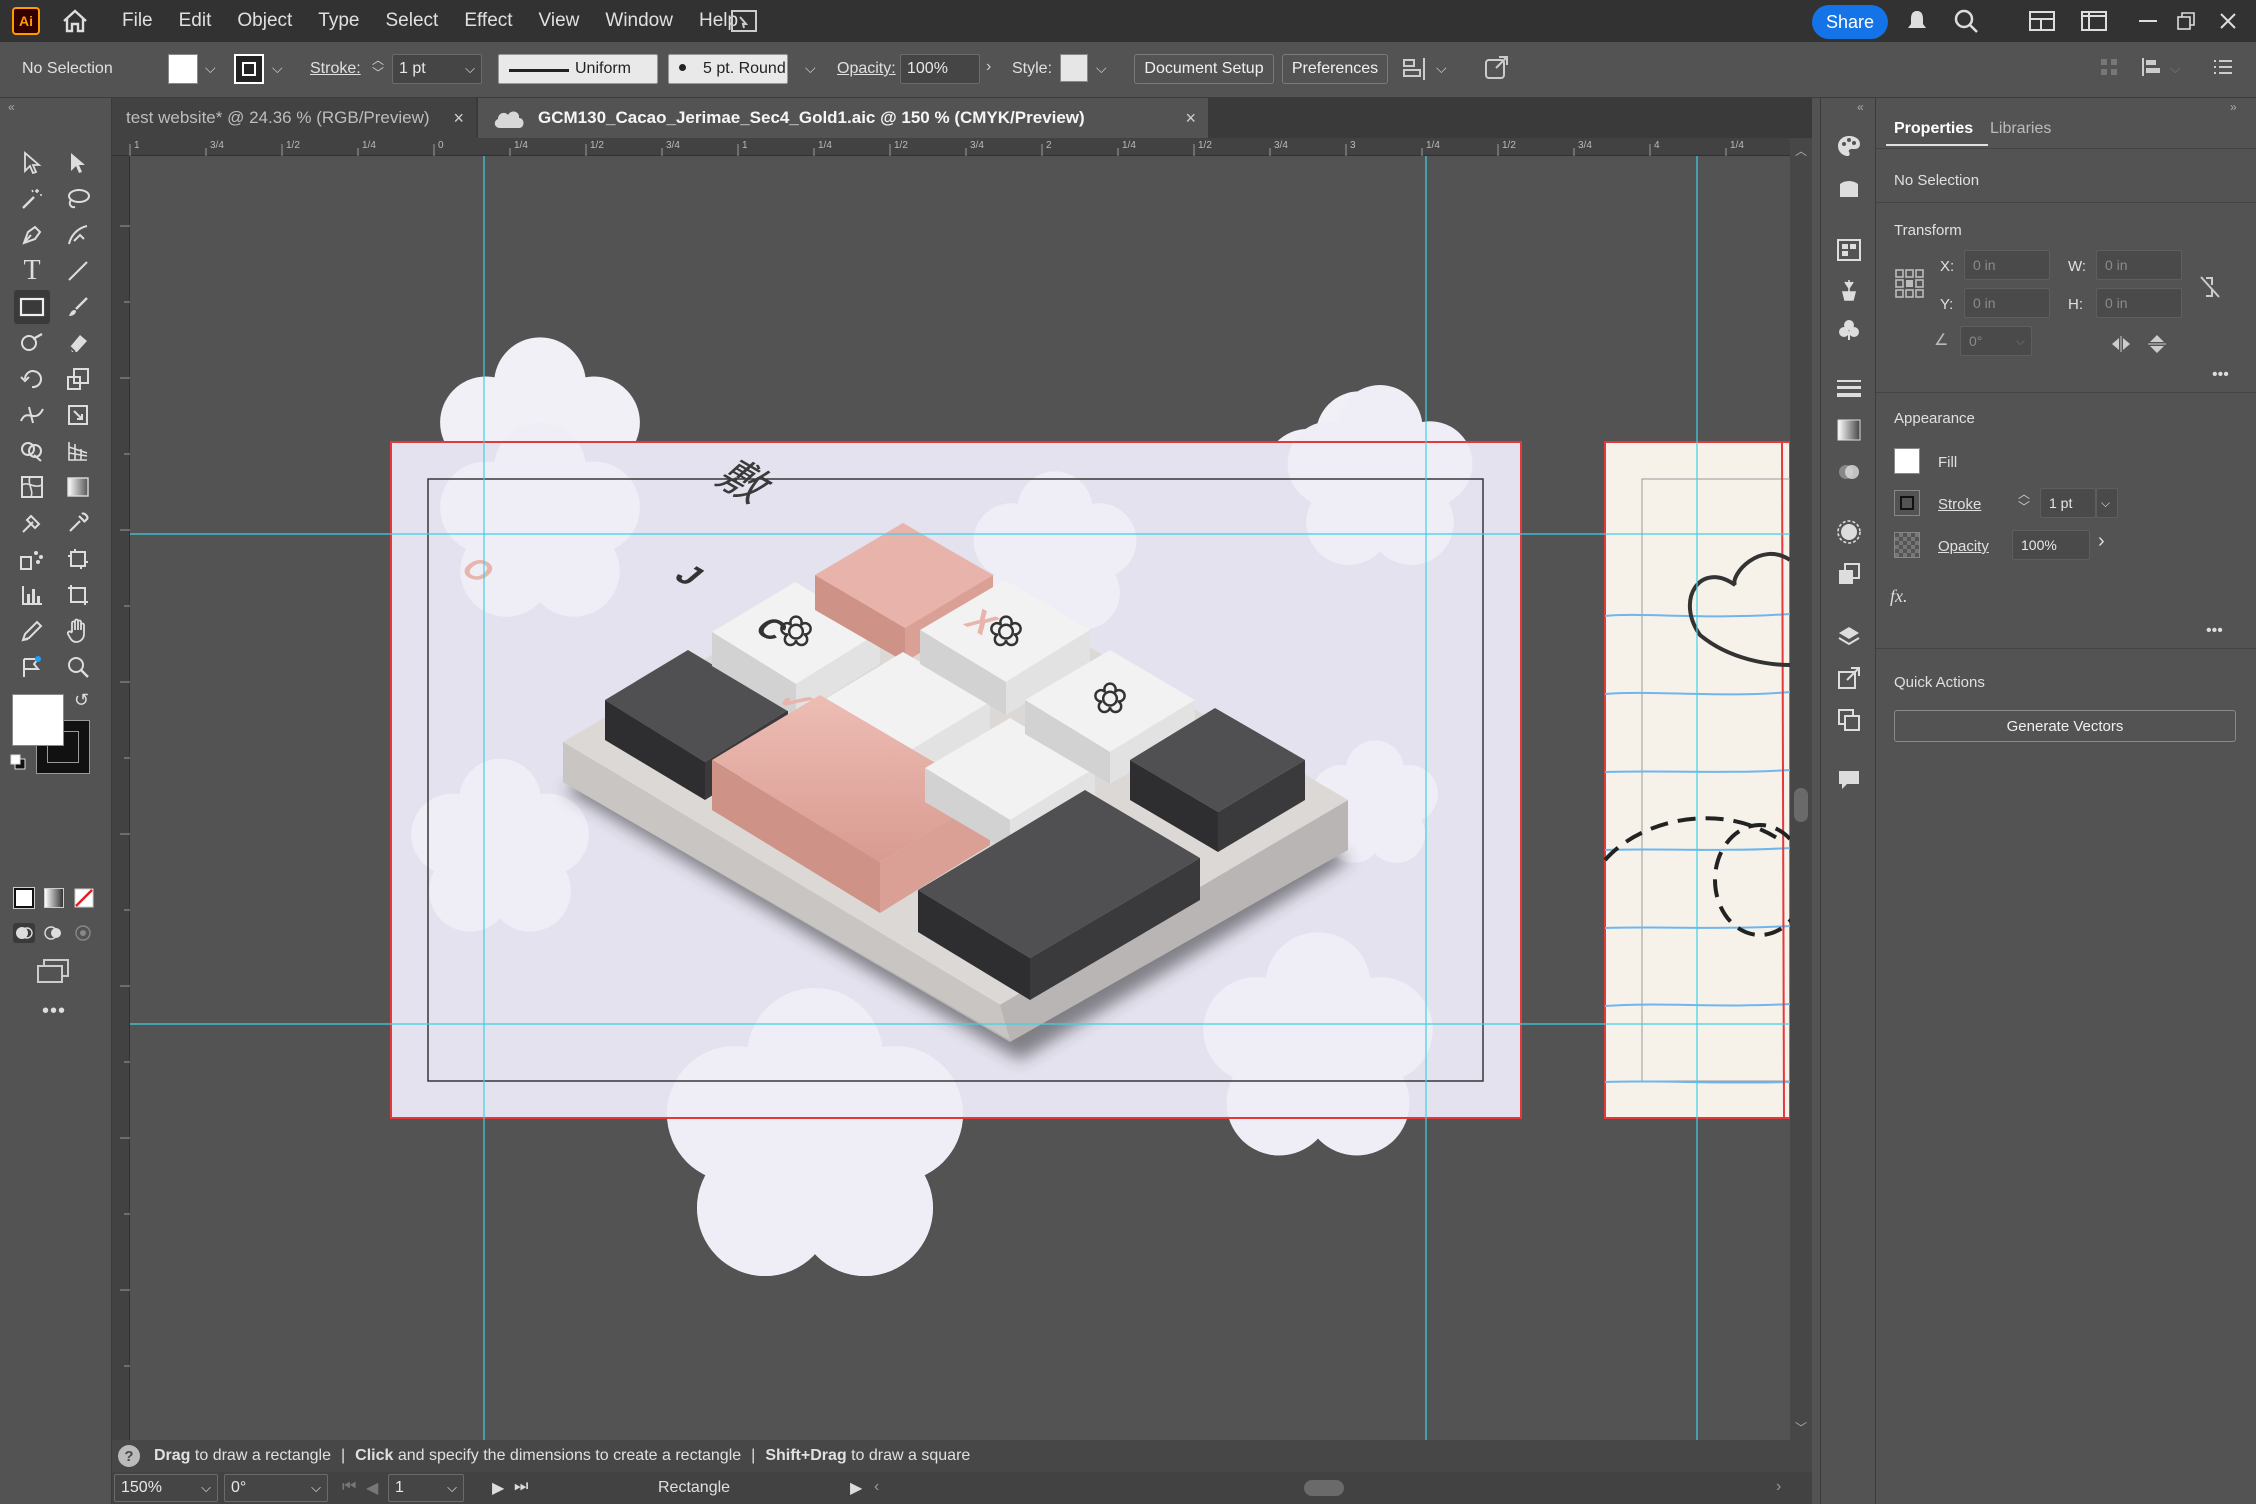 Image resolution: width=2256 pixels, height=1504 pixels. I want to click on search-icon, so click(1966, 21).